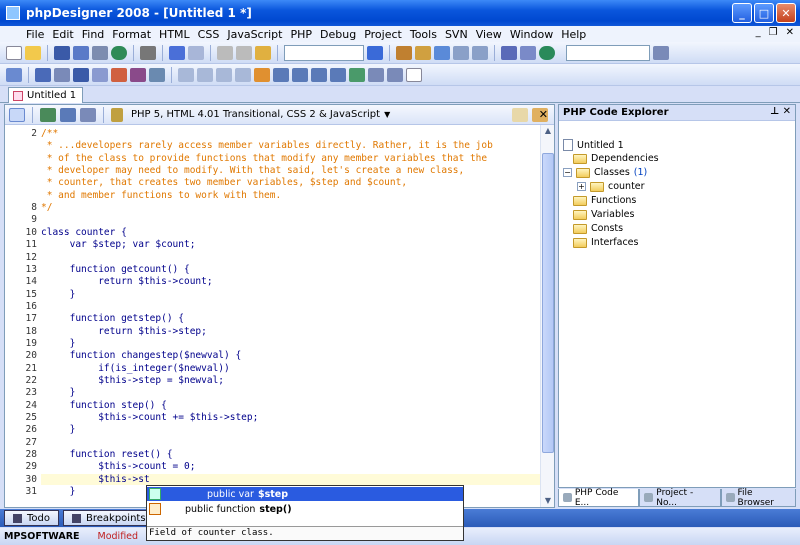 The width and height of the screenshot is (800, 545). Describe the element at coordinates (48, 114) in the screenshot. I see `refresh-icon` at that location.